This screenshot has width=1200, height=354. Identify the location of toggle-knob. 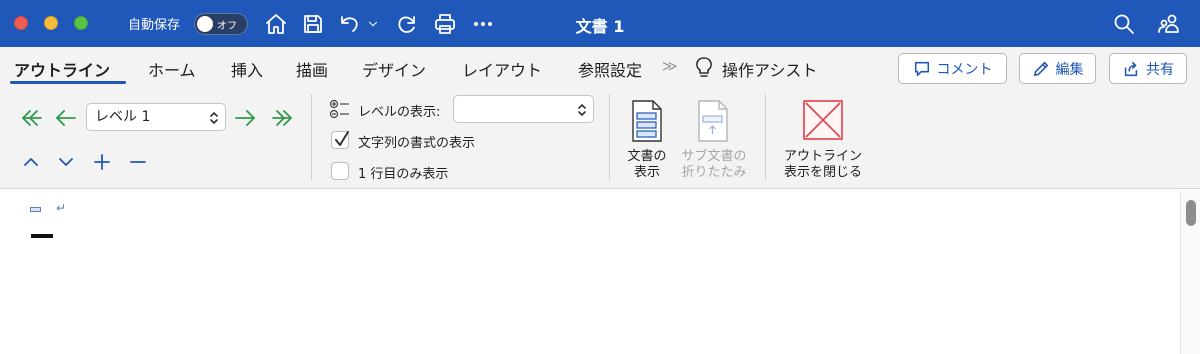
(205, 24).